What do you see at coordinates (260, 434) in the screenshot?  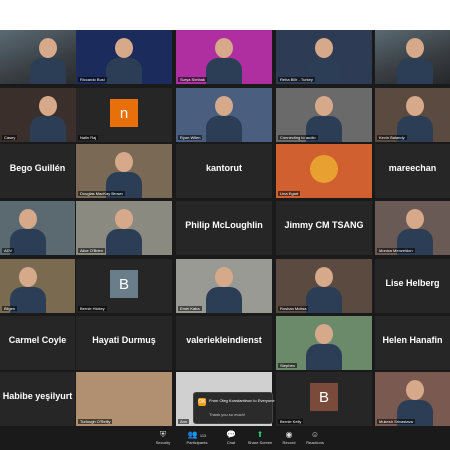 I see `share-screen-icon: ⬆` at bounding box center [260, 434].